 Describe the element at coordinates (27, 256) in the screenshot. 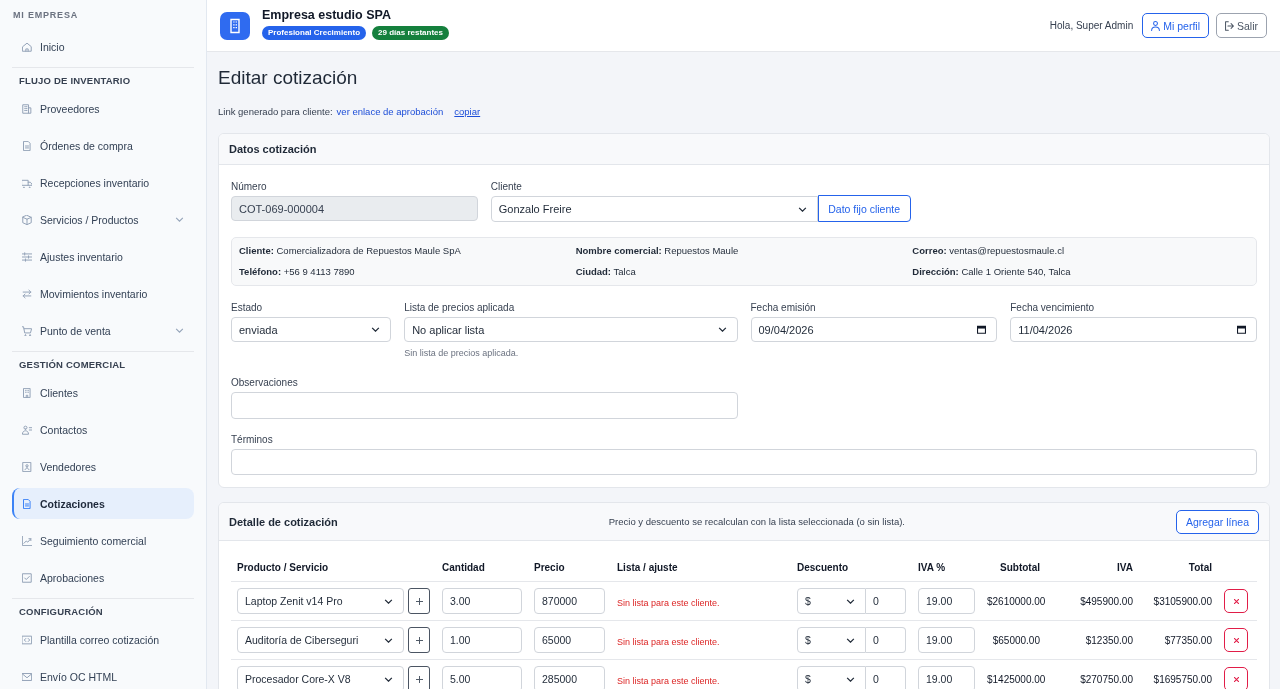

I see `sliders-icon` at that location.